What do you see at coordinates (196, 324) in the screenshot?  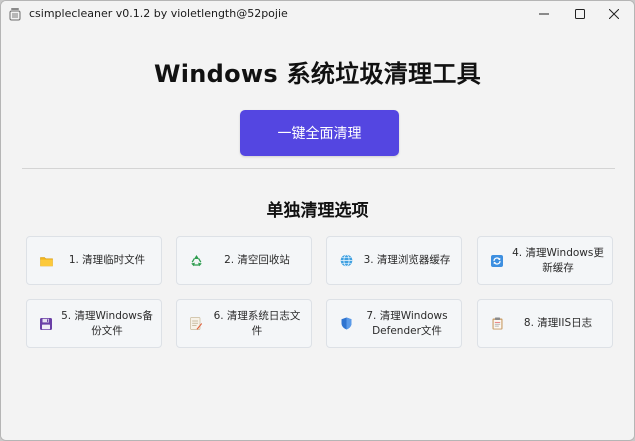 I see `memo-icon` at bounding box center [196, 324].